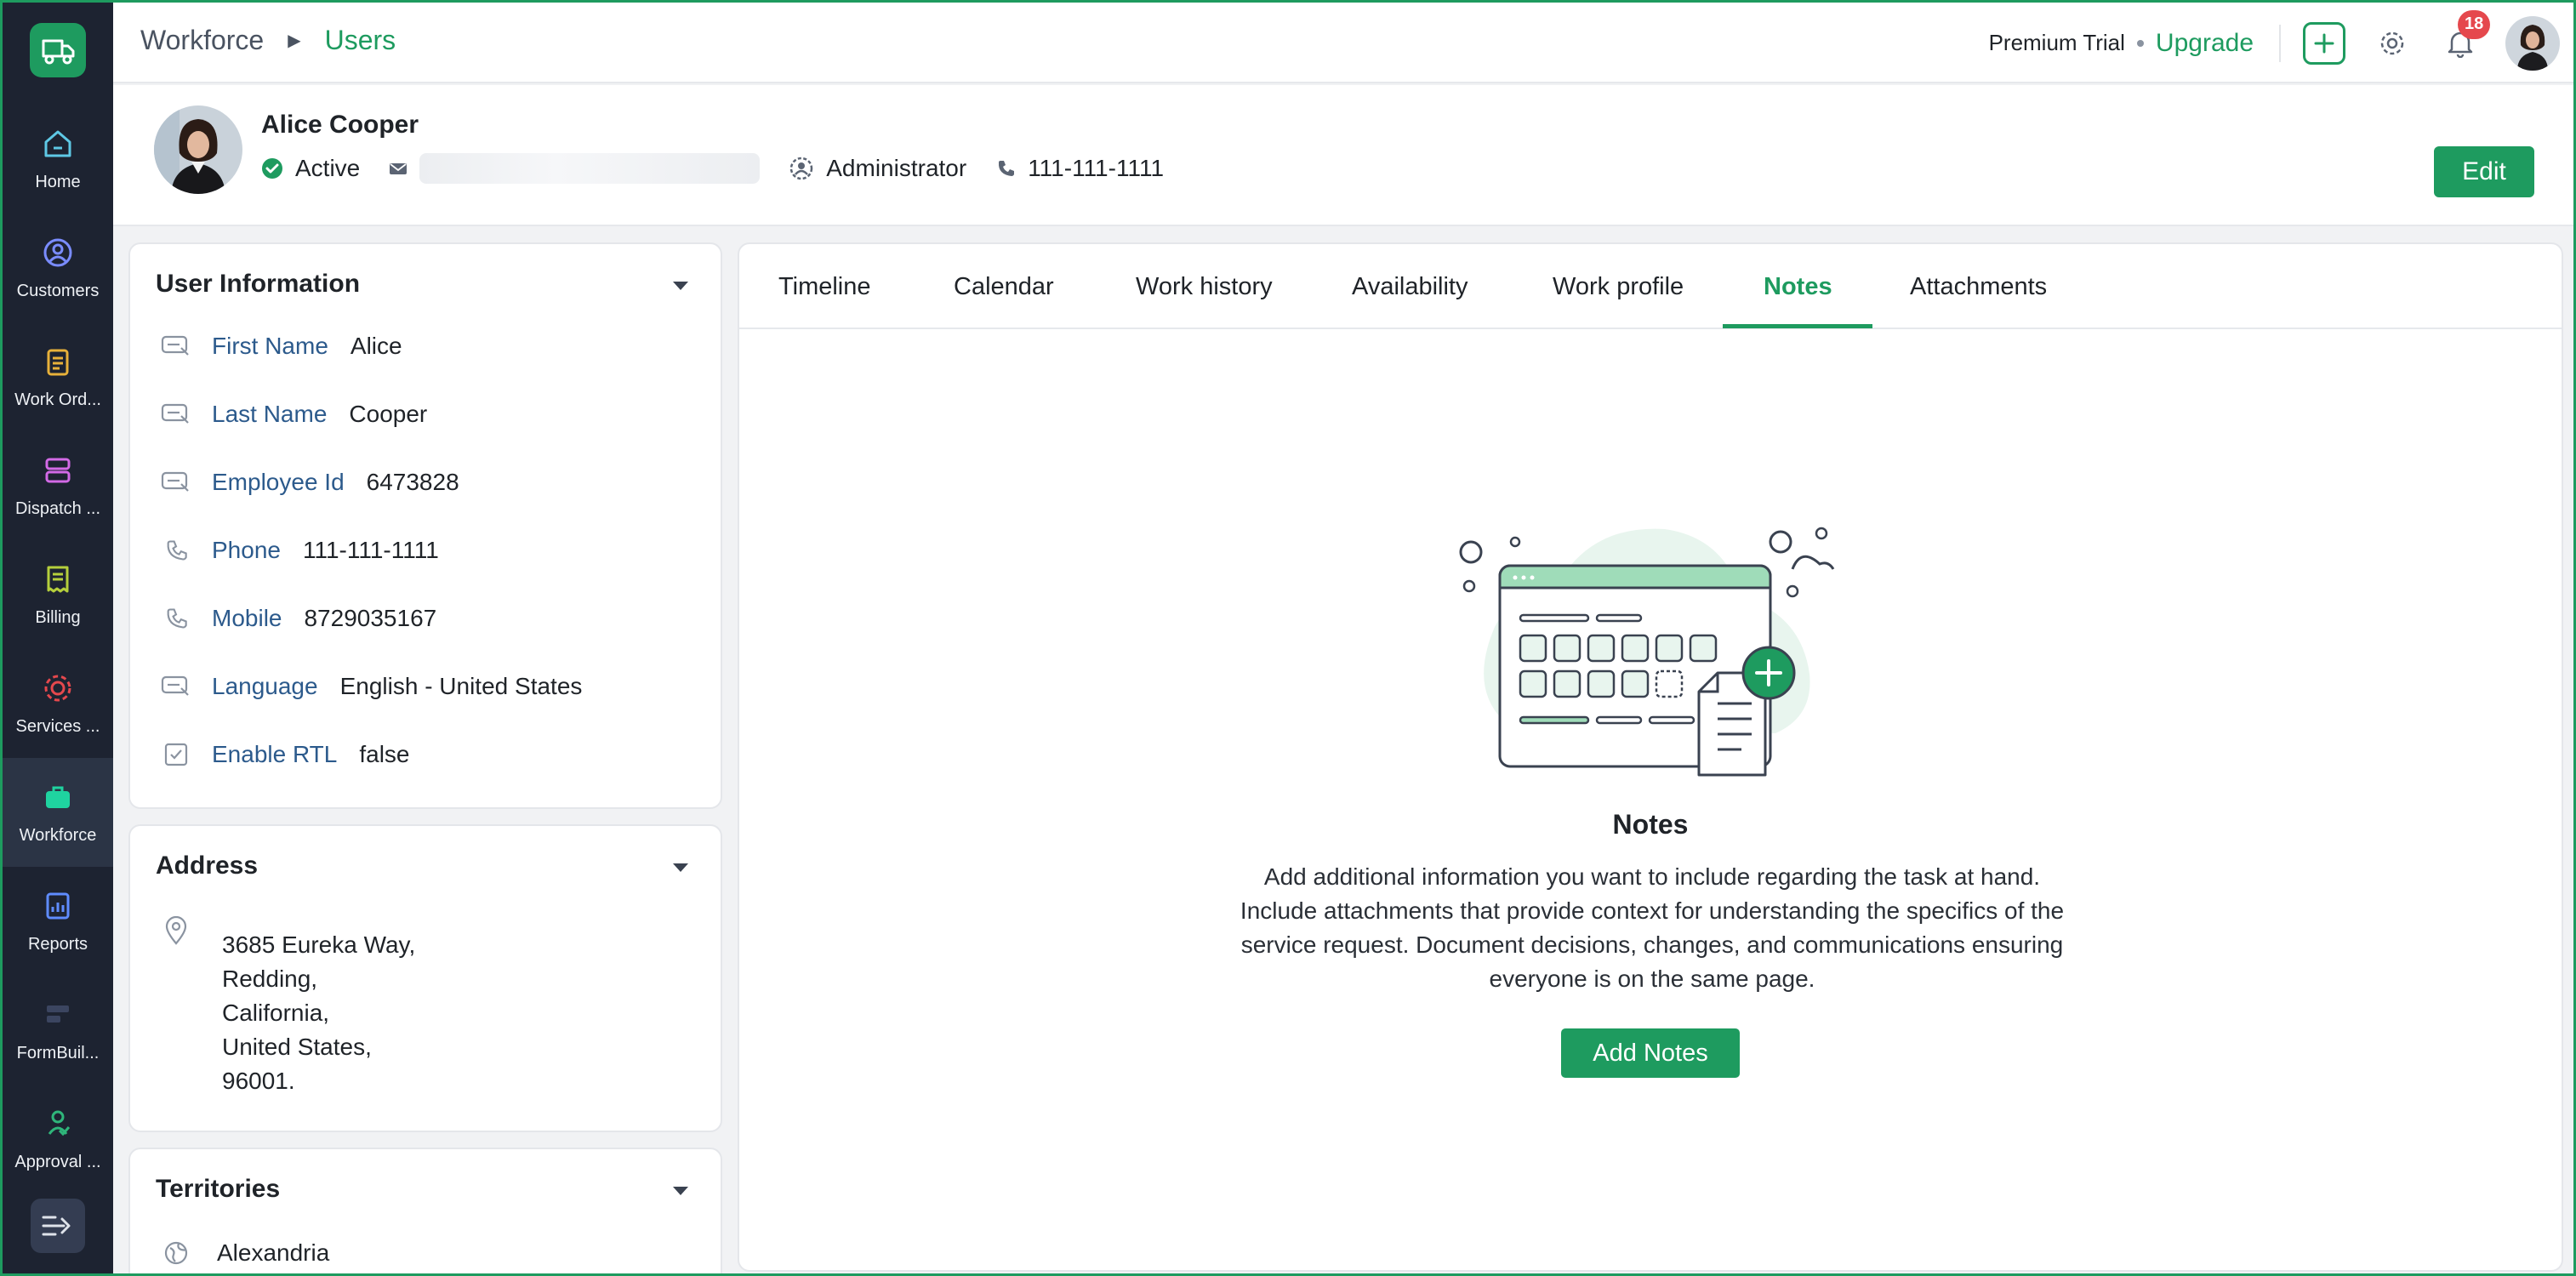  Describe the element at coordinates (461, 686) in the screenshot. I see `field-value: English - United States` at that location.